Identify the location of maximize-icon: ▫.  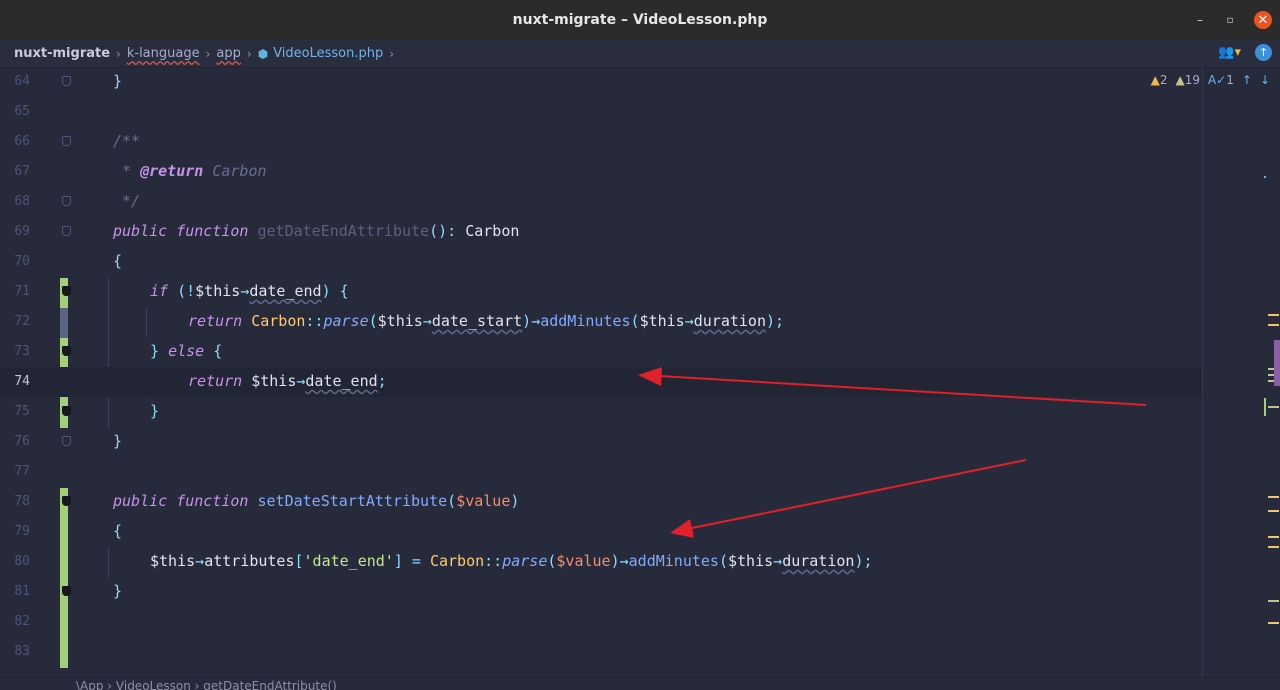
(1230, 20).